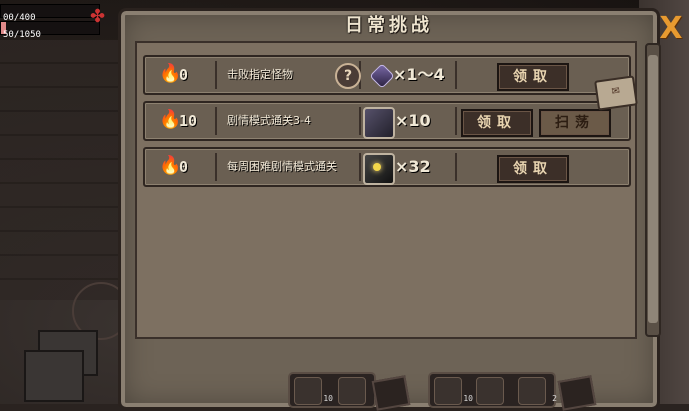 This screenshot has width=689, height=411. I want to click on task-description: 击败指定怪物, so click(260, 74).